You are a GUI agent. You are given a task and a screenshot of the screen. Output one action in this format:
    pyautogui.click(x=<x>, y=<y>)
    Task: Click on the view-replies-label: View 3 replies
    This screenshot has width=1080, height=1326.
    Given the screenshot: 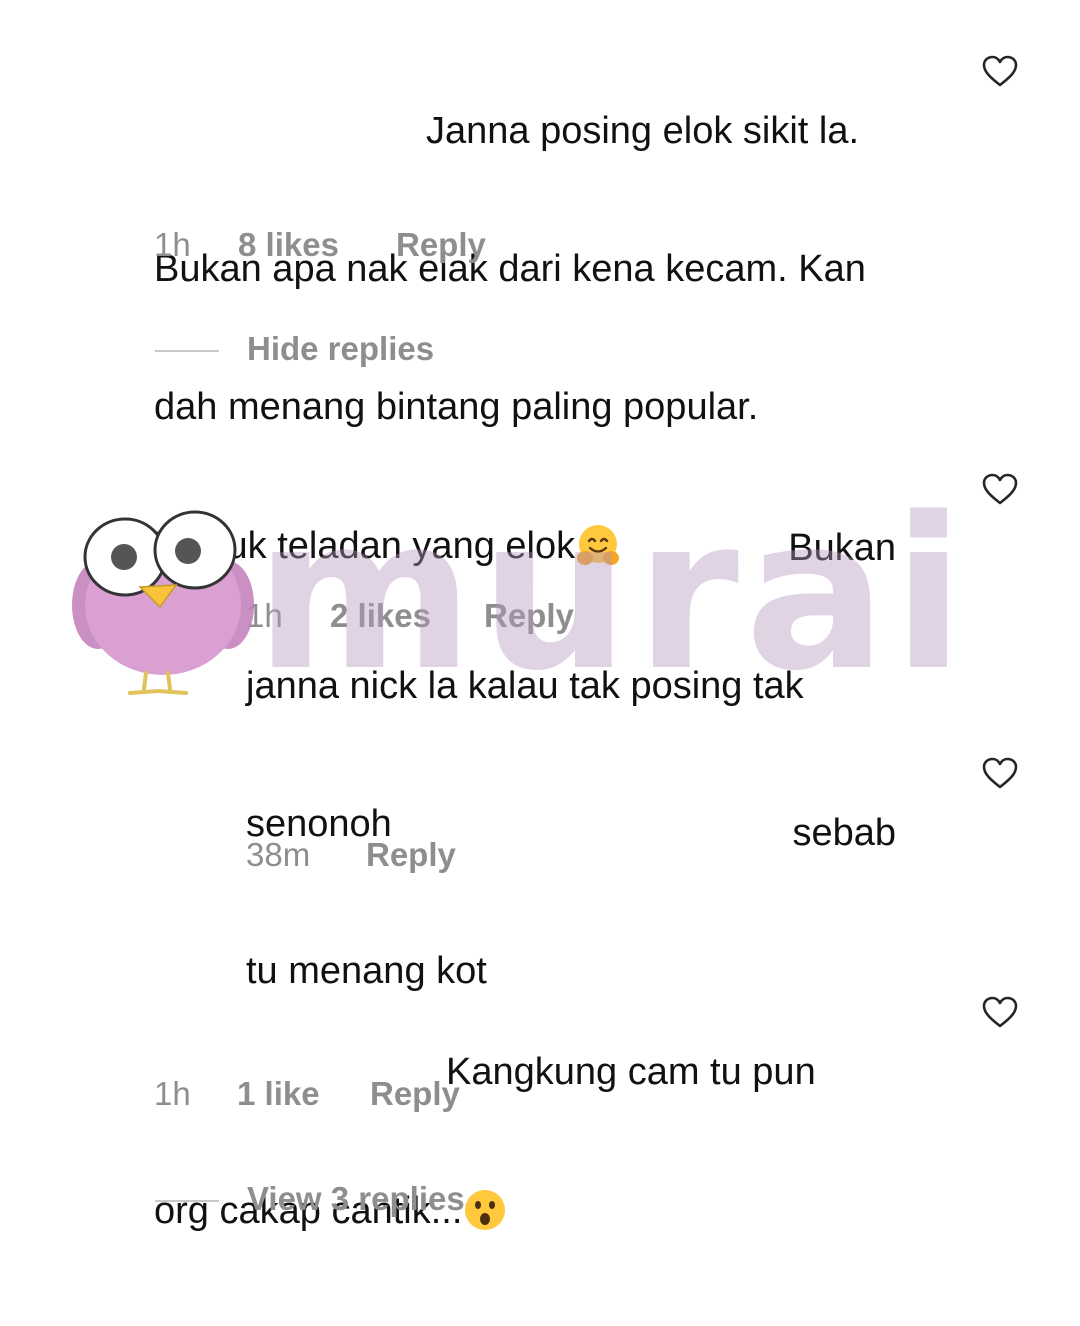 What is the action you would take?
    pyautogui.click(x=356, y=1198)
    